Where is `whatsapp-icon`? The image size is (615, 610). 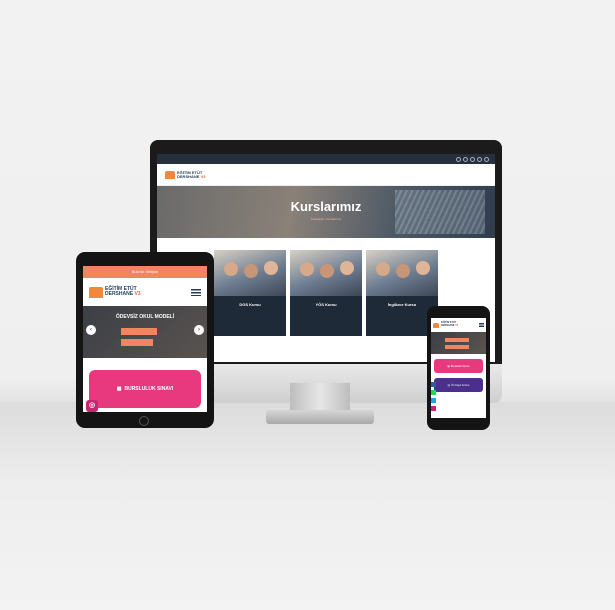 whatsapp-icon is located at coordinates (433, 392).